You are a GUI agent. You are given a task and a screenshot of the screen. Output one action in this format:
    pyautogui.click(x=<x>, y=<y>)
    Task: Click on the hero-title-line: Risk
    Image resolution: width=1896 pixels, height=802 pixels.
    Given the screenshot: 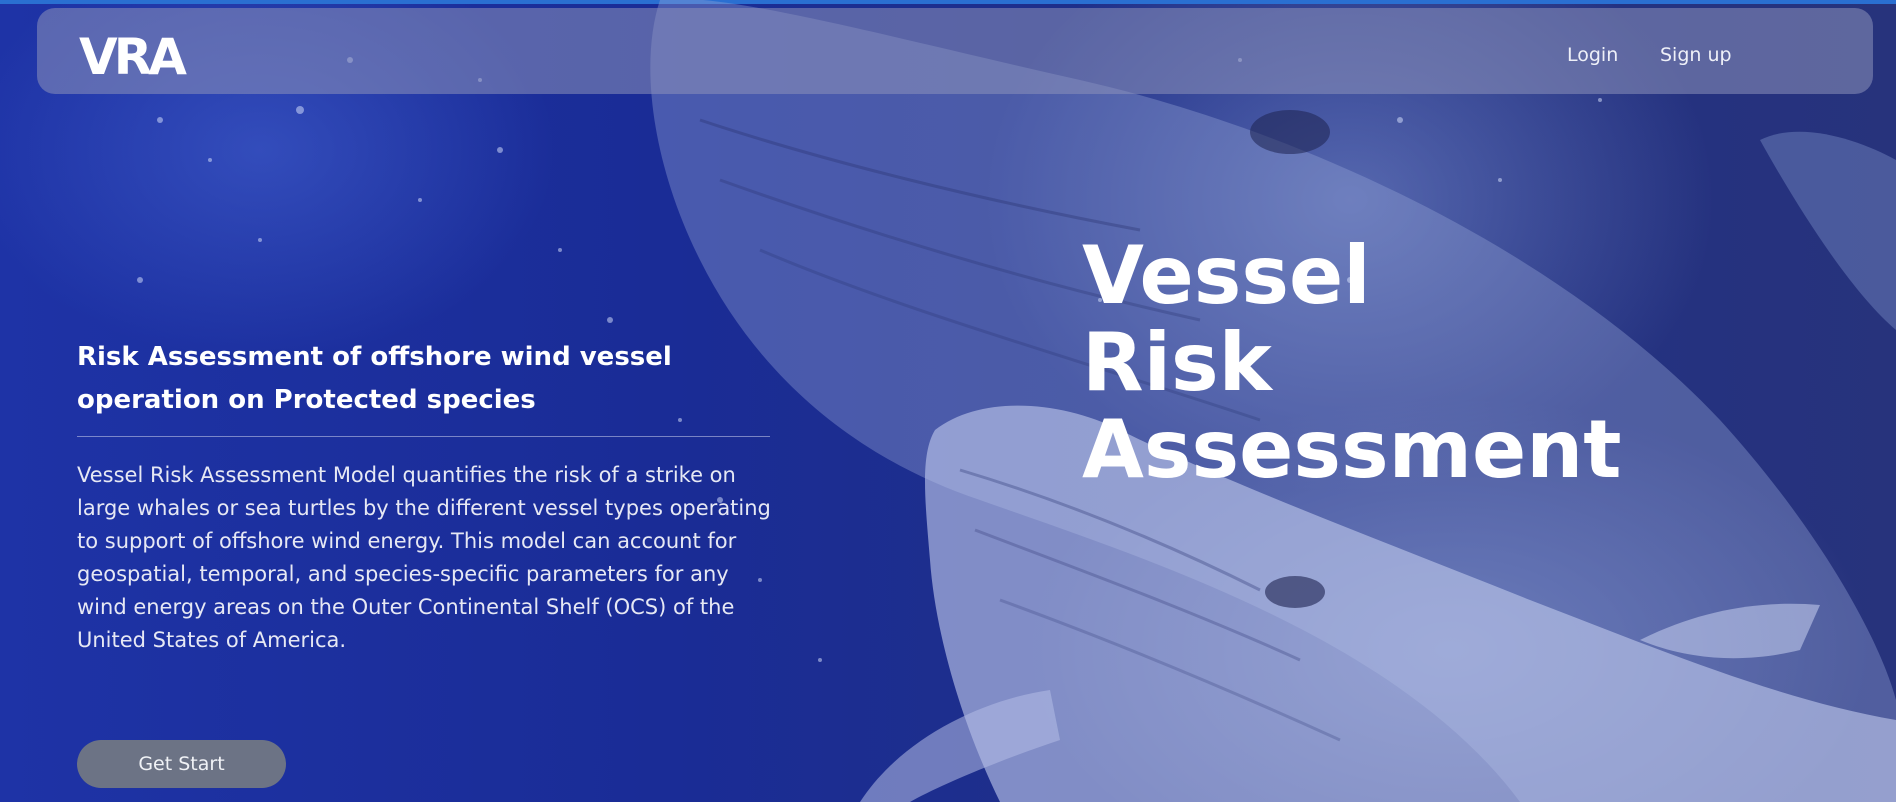 What is the action you would take?
    pyautogui.click(x=1177, y=362)
    